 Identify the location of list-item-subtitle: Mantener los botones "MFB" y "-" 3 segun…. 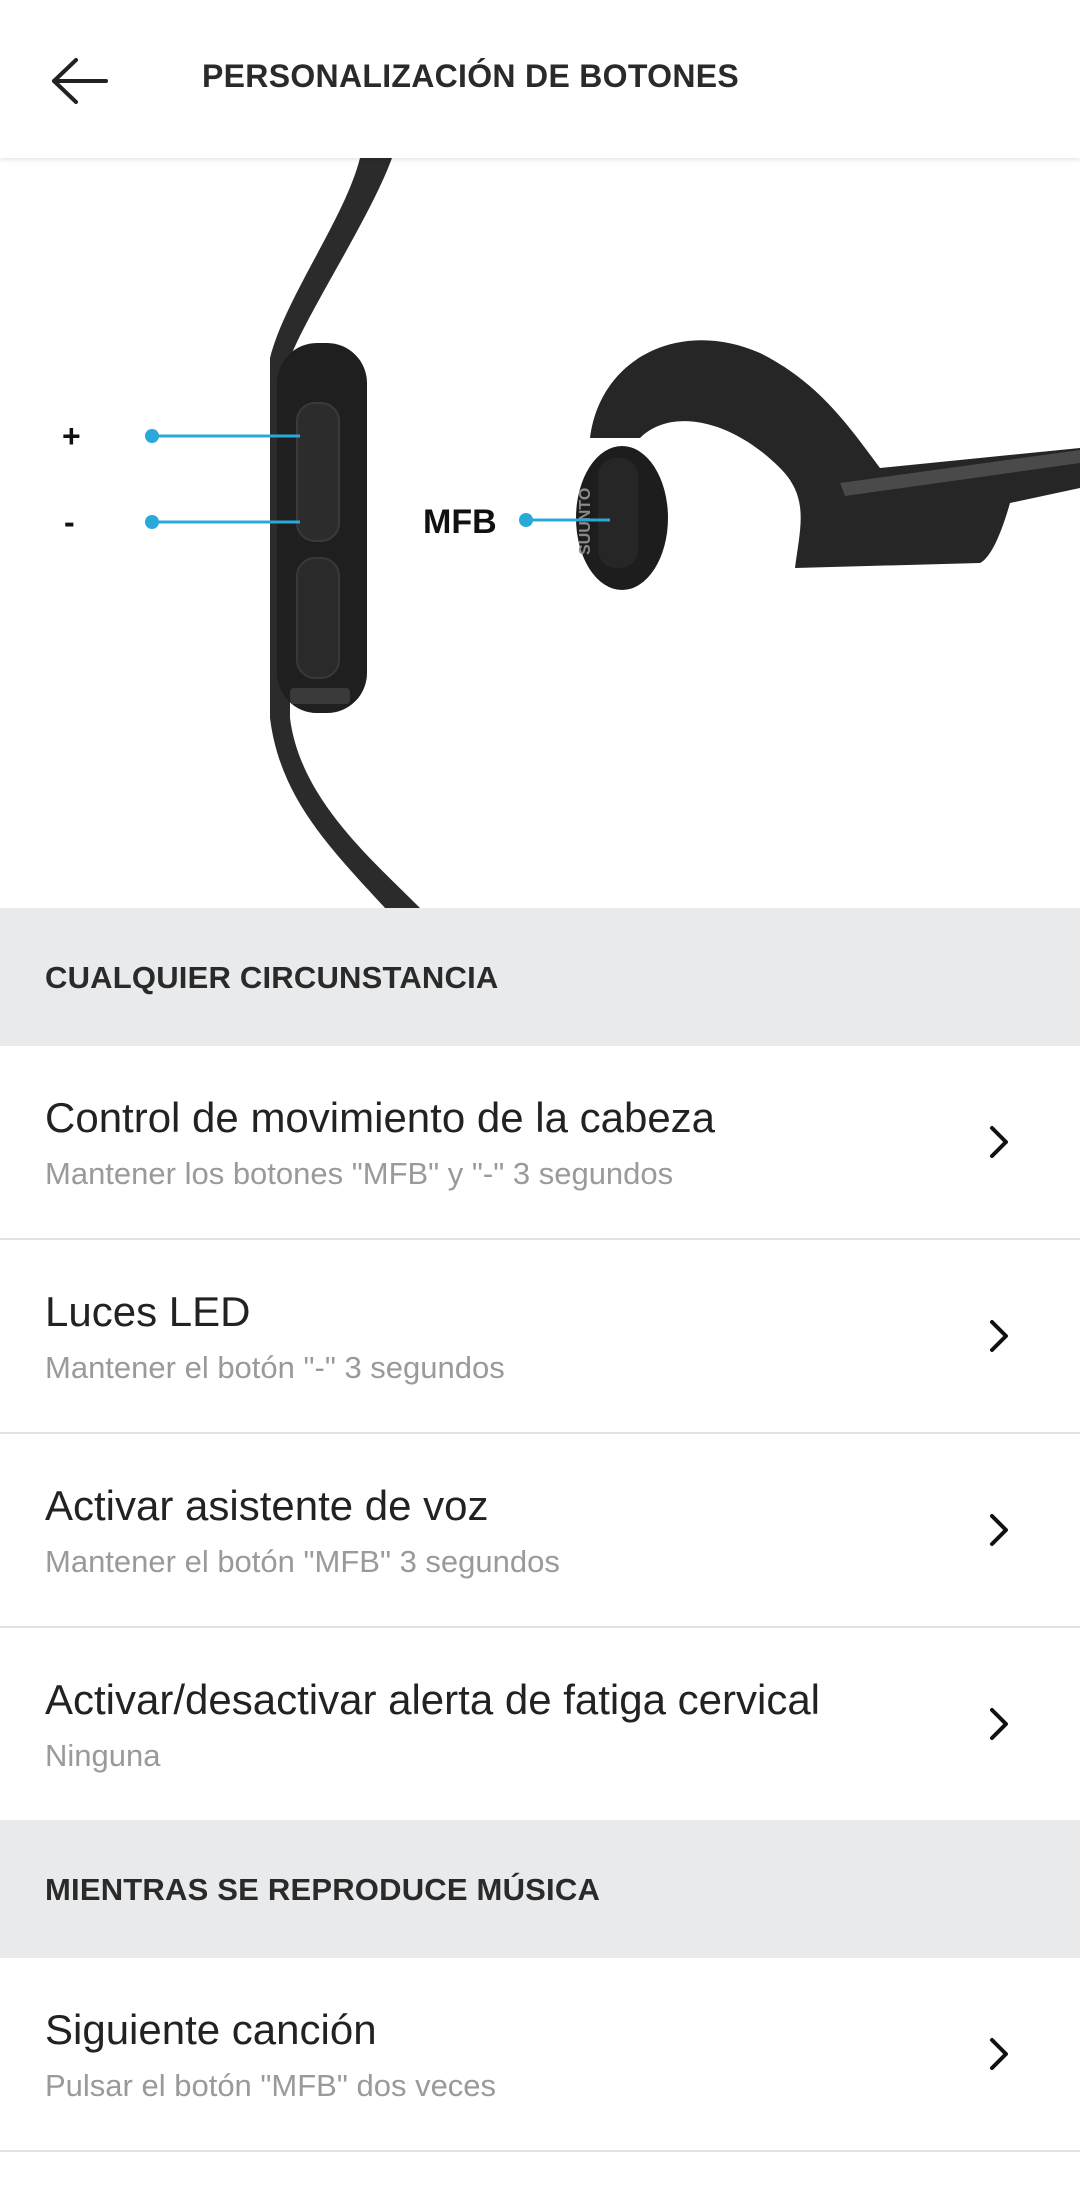
(359, 1173).